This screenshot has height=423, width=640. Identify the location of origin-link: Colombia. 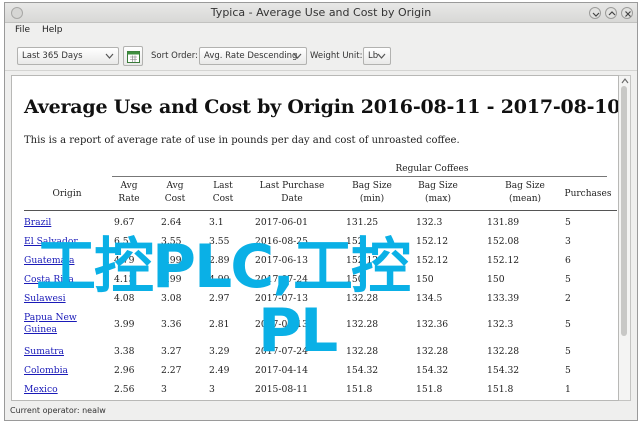
(46, 370).